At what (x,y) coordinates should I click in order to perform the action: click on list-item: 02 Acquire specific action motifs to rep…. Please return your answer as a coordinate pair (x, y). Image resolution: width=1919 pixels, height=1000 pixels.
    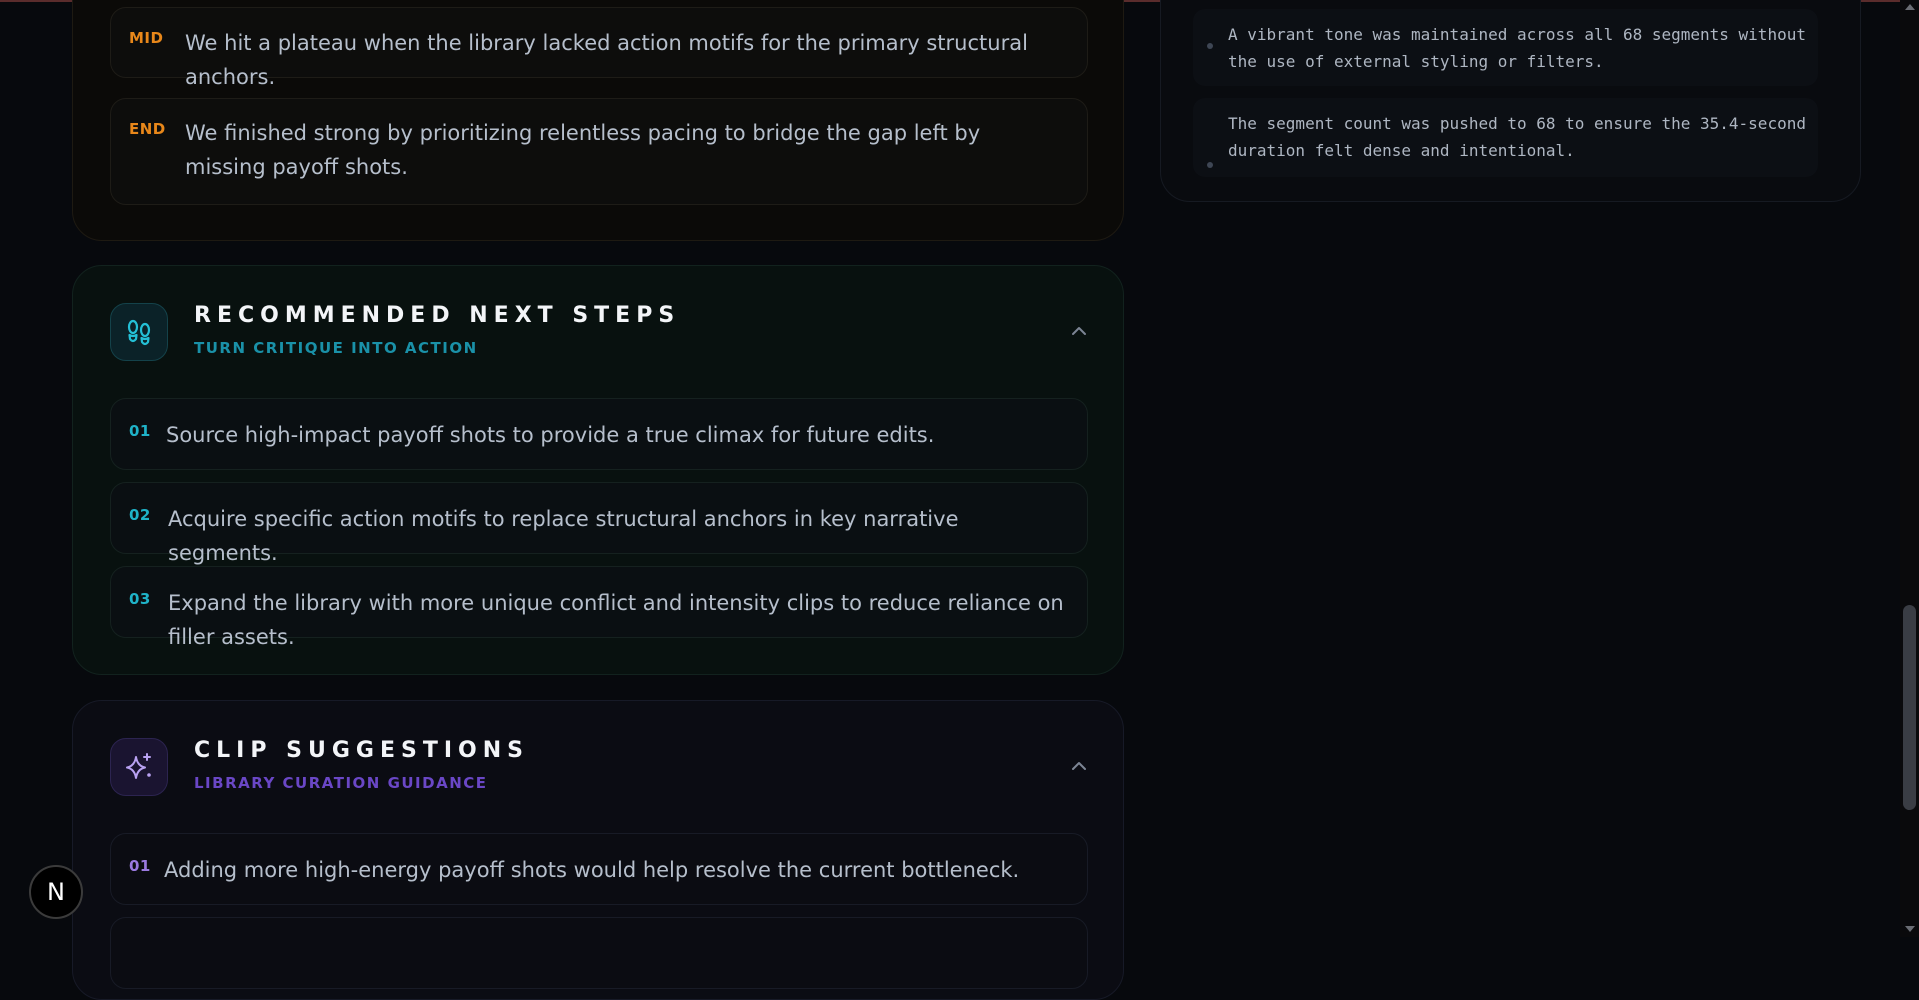
    Looking at the image, I should click on (599, 523).